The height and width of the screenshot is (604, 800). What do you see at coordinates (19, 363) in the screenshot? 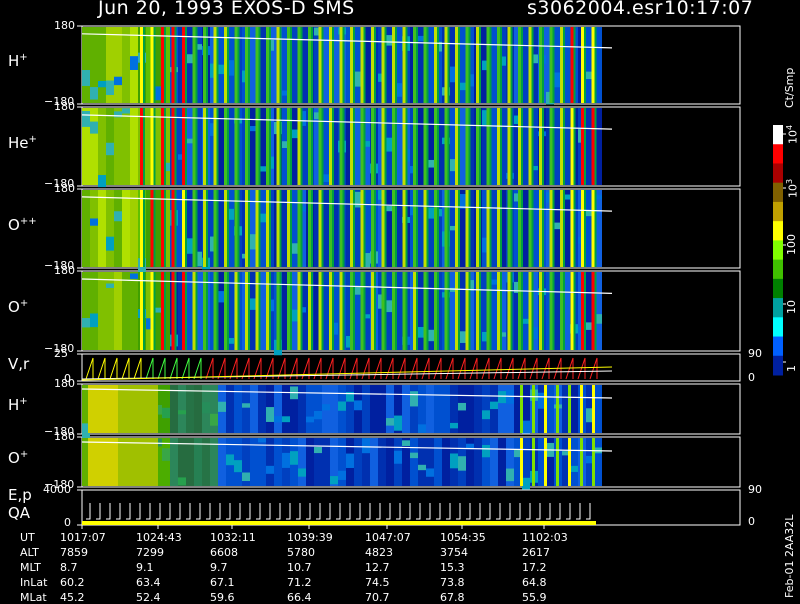
I see `panel-label-5: V,r` at bounding box center [19, 363].